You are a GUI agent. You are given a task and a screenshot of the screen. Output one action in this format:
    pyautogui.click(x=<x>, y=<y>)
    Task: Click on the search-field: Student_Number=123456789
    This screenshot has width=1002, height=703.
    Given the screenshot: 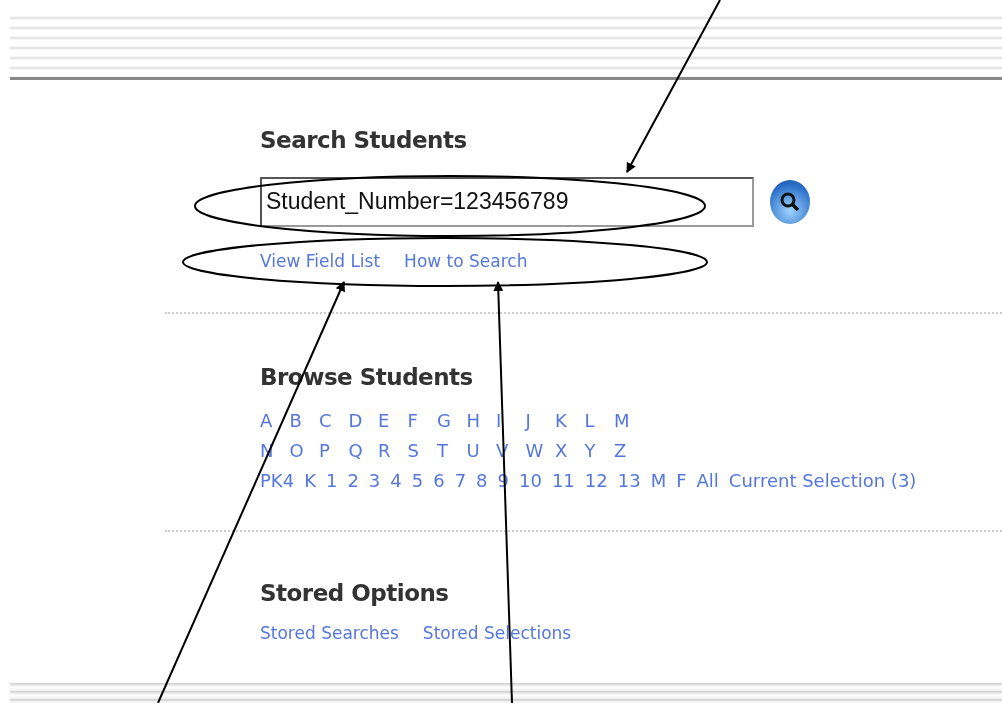 What is the action you would take?
    pyautogui.click(x=507, y=201)
    